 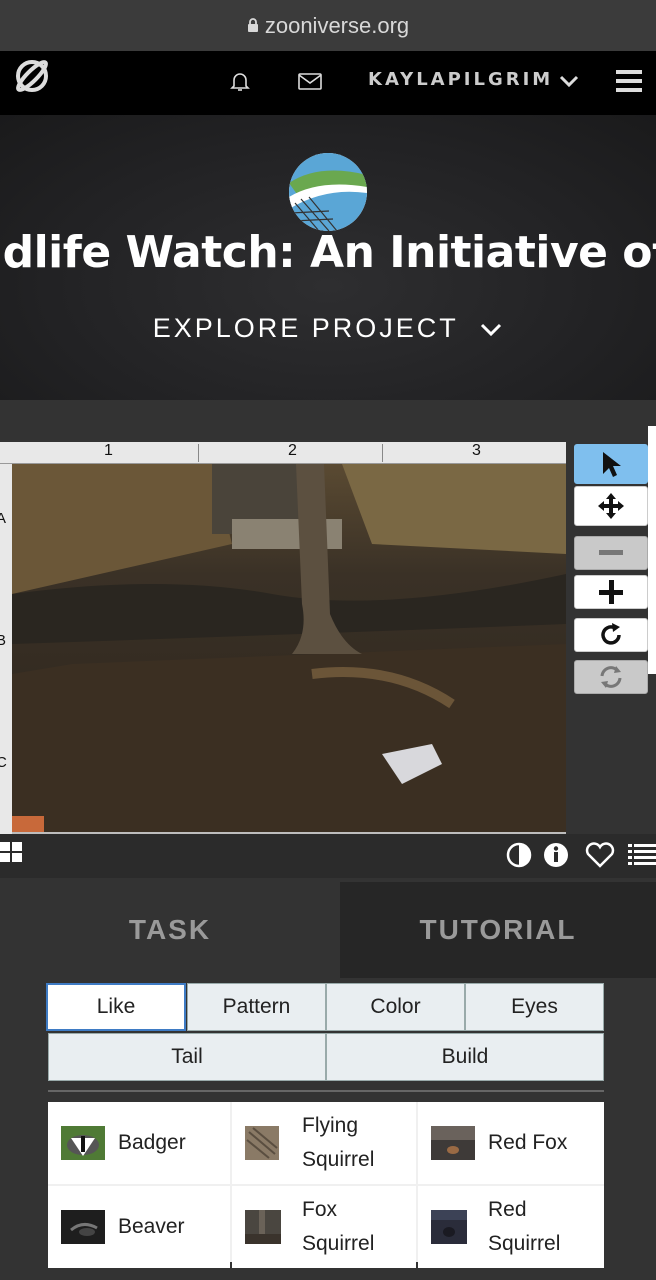 I want to click on explore-project-label: EXPLORE PROJECT, so click(x=305, y=328).